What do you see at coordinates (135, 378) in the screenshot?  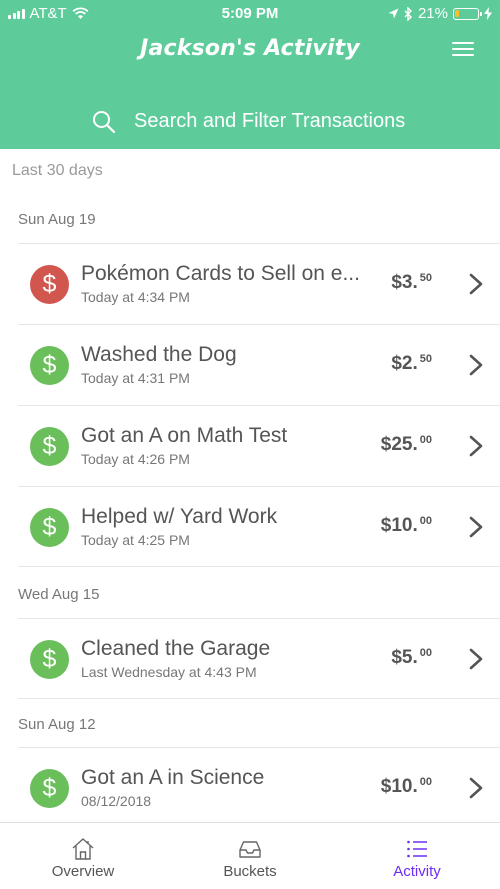 I see `transaction-time: Today at 4:31 PM` at bounding box center [135, 378].